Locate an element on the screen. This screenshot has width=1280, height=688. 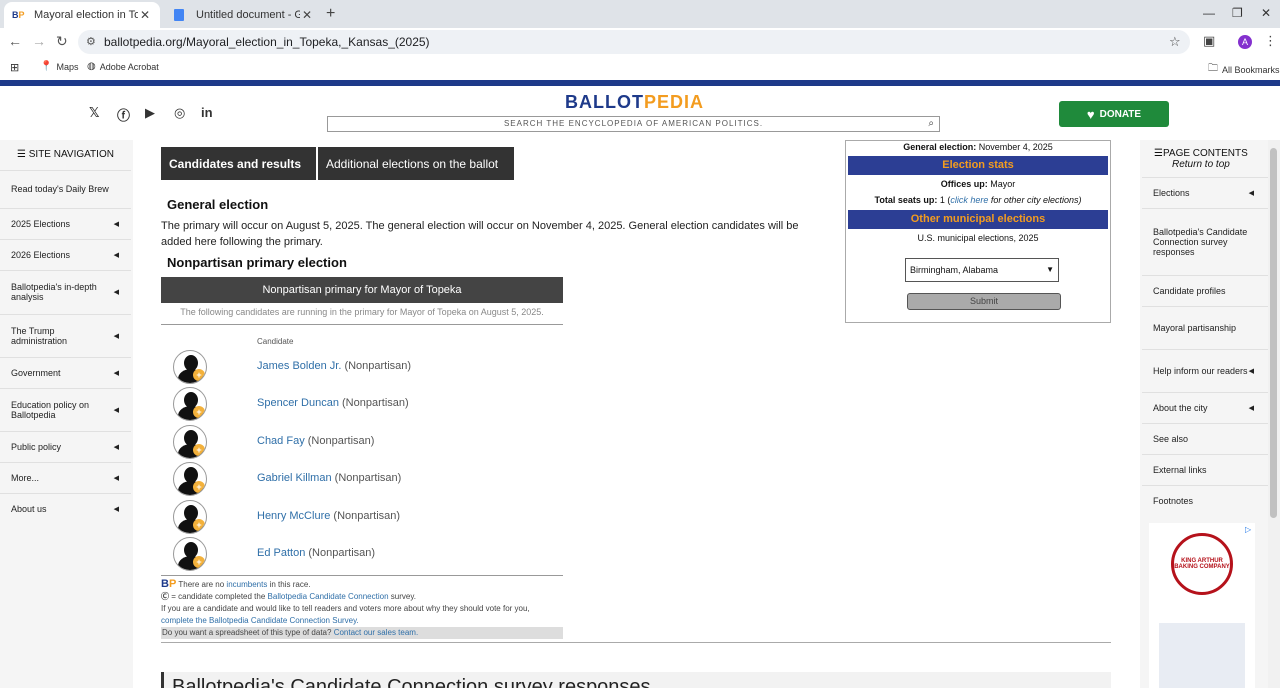
tab-candidates-and-results: Candidates and results is located at coordinates (238, 163).